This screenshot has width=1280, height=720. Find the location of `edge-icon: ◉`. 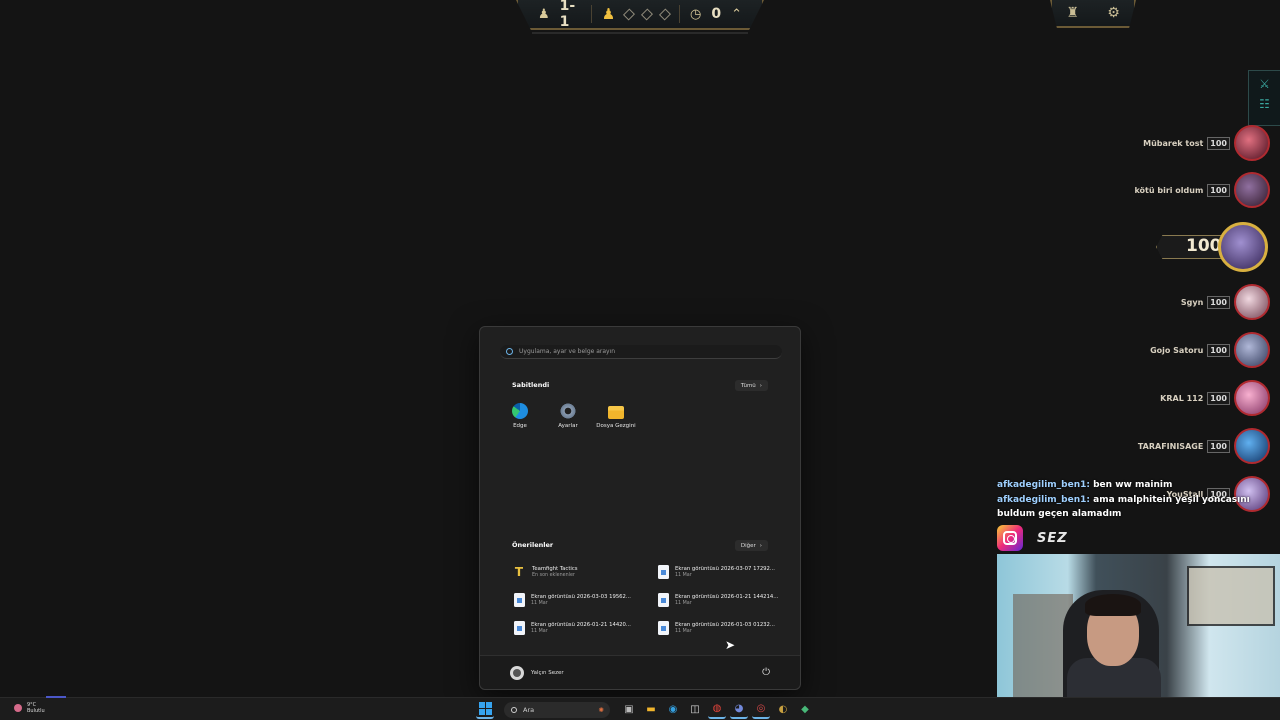

edge-icon: ◉ is located at coordinates (673, 710).